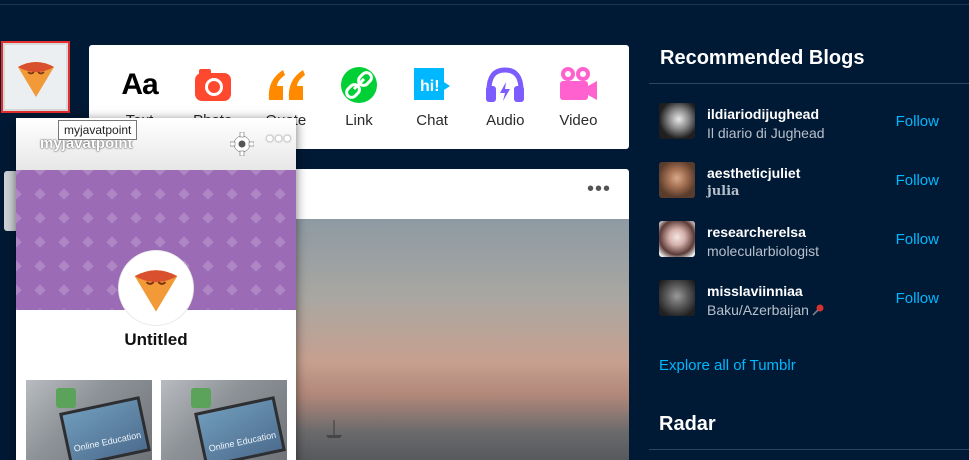 The width and height of the screenshot is (969, 460). What do you see at coordinates (578, 120) in the screenshot?
I see `compose-video-label: Video` at bounding box center [578, 120].